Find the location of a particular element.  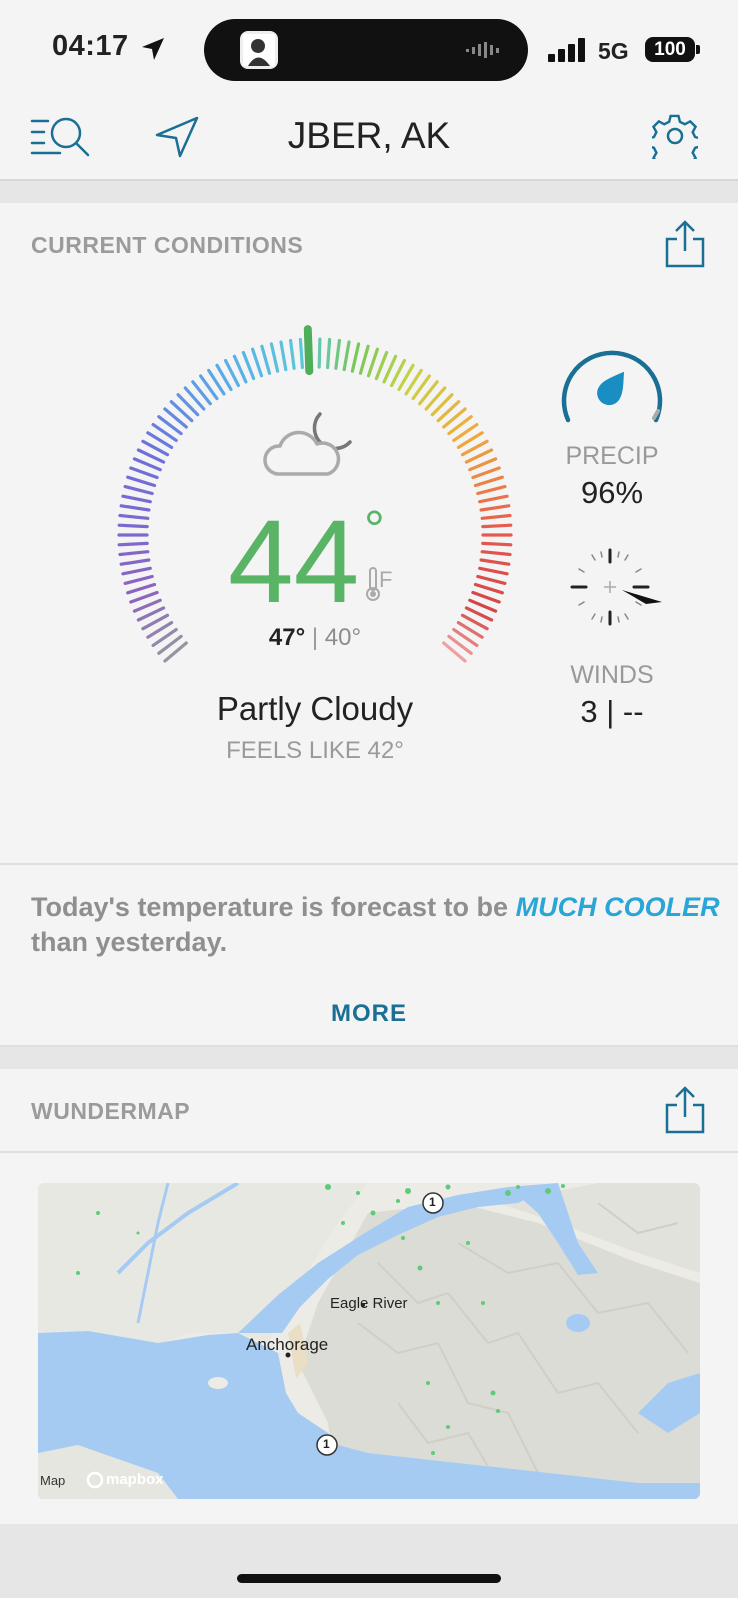

clock: 04:17 is located at coordinates (90, 46).